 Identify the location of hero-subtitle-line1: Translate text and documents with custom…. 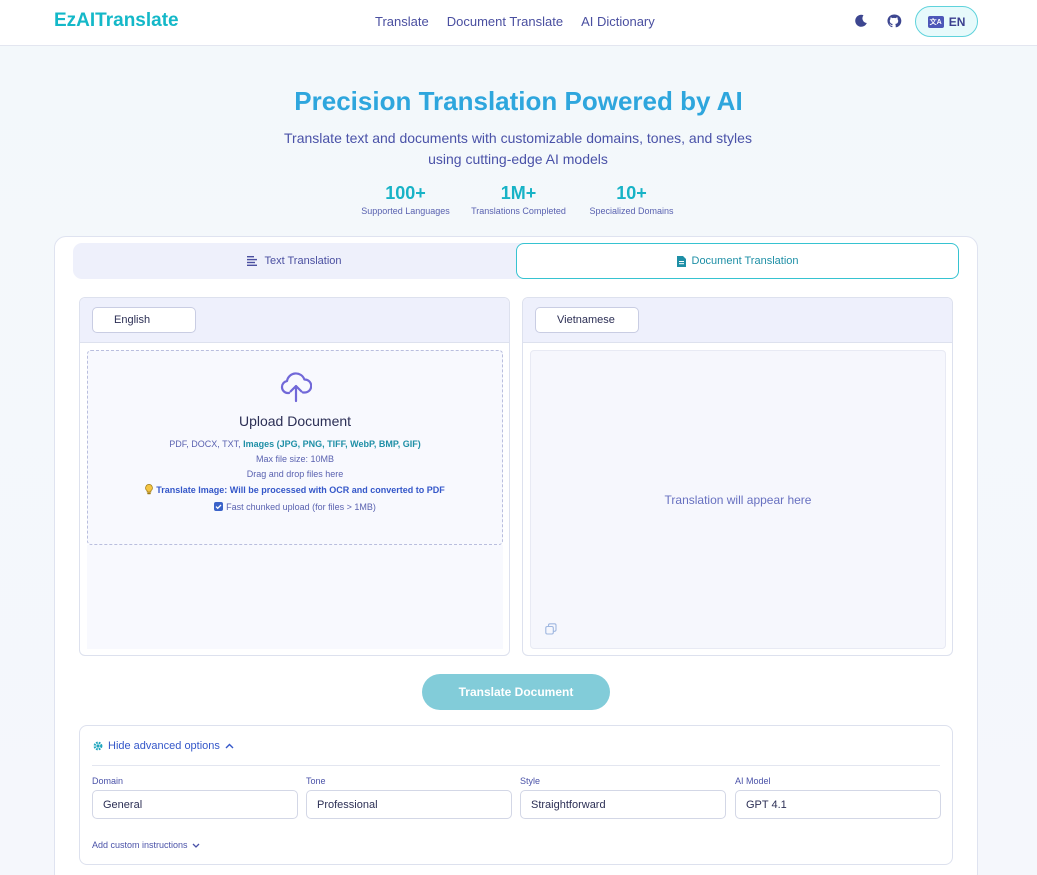
(518, 138).